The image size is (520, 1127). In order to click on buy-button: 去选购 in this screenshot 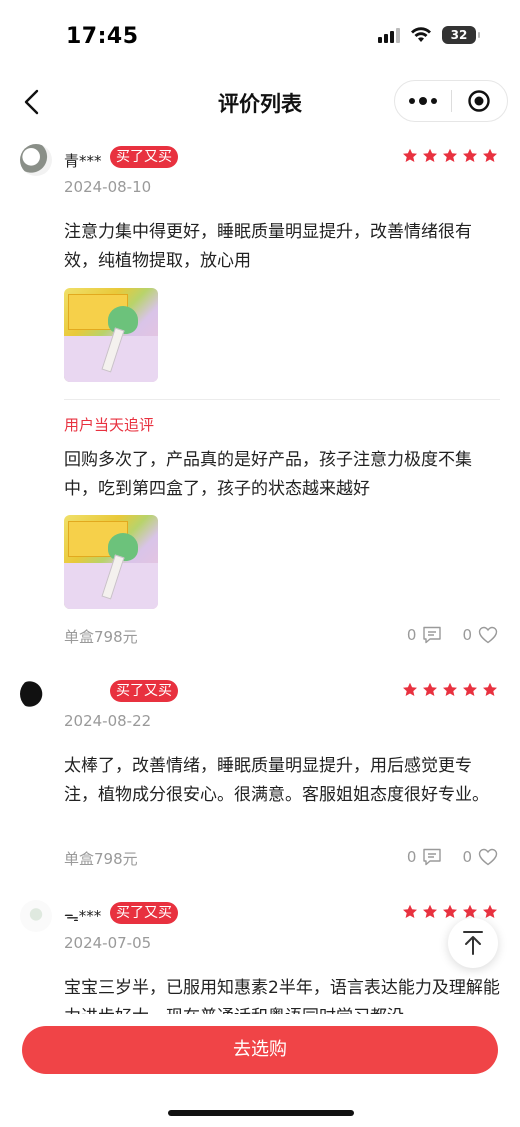, I will do `click(260, 1050)`.